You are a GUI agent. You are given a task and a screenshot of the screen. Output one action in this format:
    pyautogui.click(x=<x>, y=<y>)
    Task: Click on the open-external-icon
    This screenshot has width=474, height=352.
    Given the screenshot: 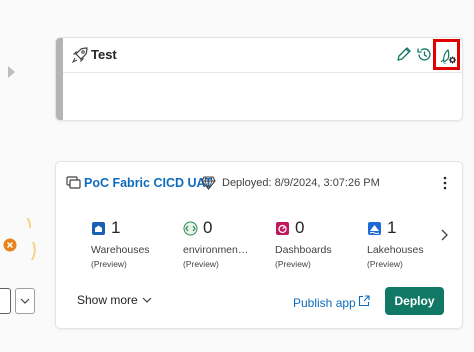 What is the action you would take?
    pyautogui.click(x=364, y=301)
    